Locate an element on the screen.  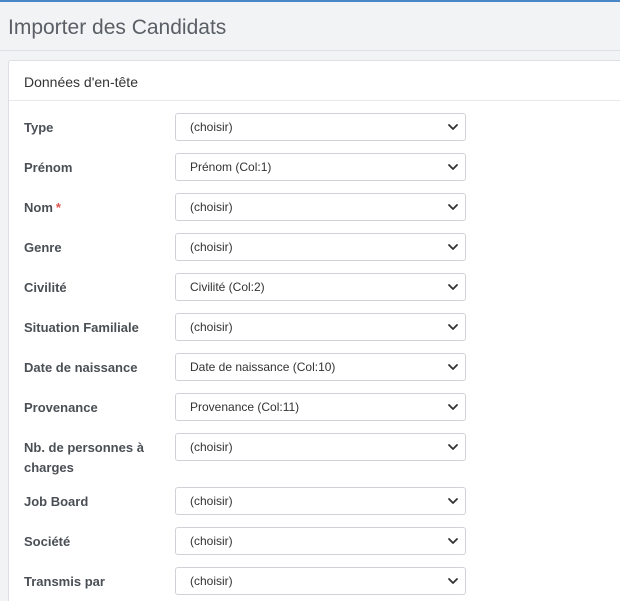
field-label-genre: Genre is located at coordinates (43, 247).